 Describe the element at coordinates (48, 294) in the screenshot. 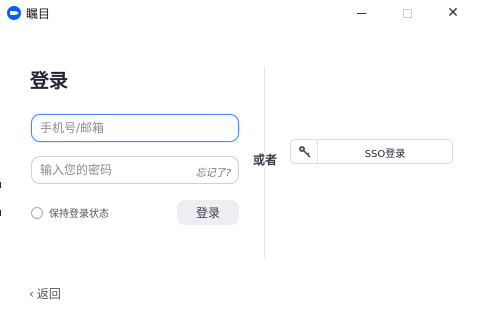

I see `back-label: 返回` at that location.